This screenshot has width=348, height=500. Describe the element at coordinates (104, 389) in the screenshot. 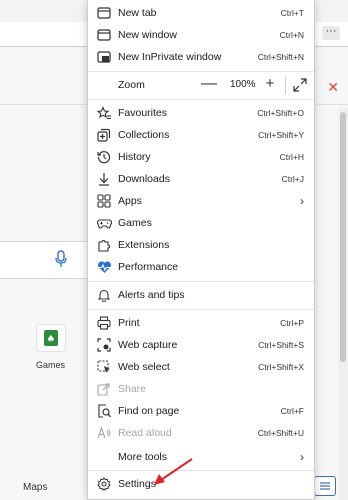

I see `share-icon` at that location.